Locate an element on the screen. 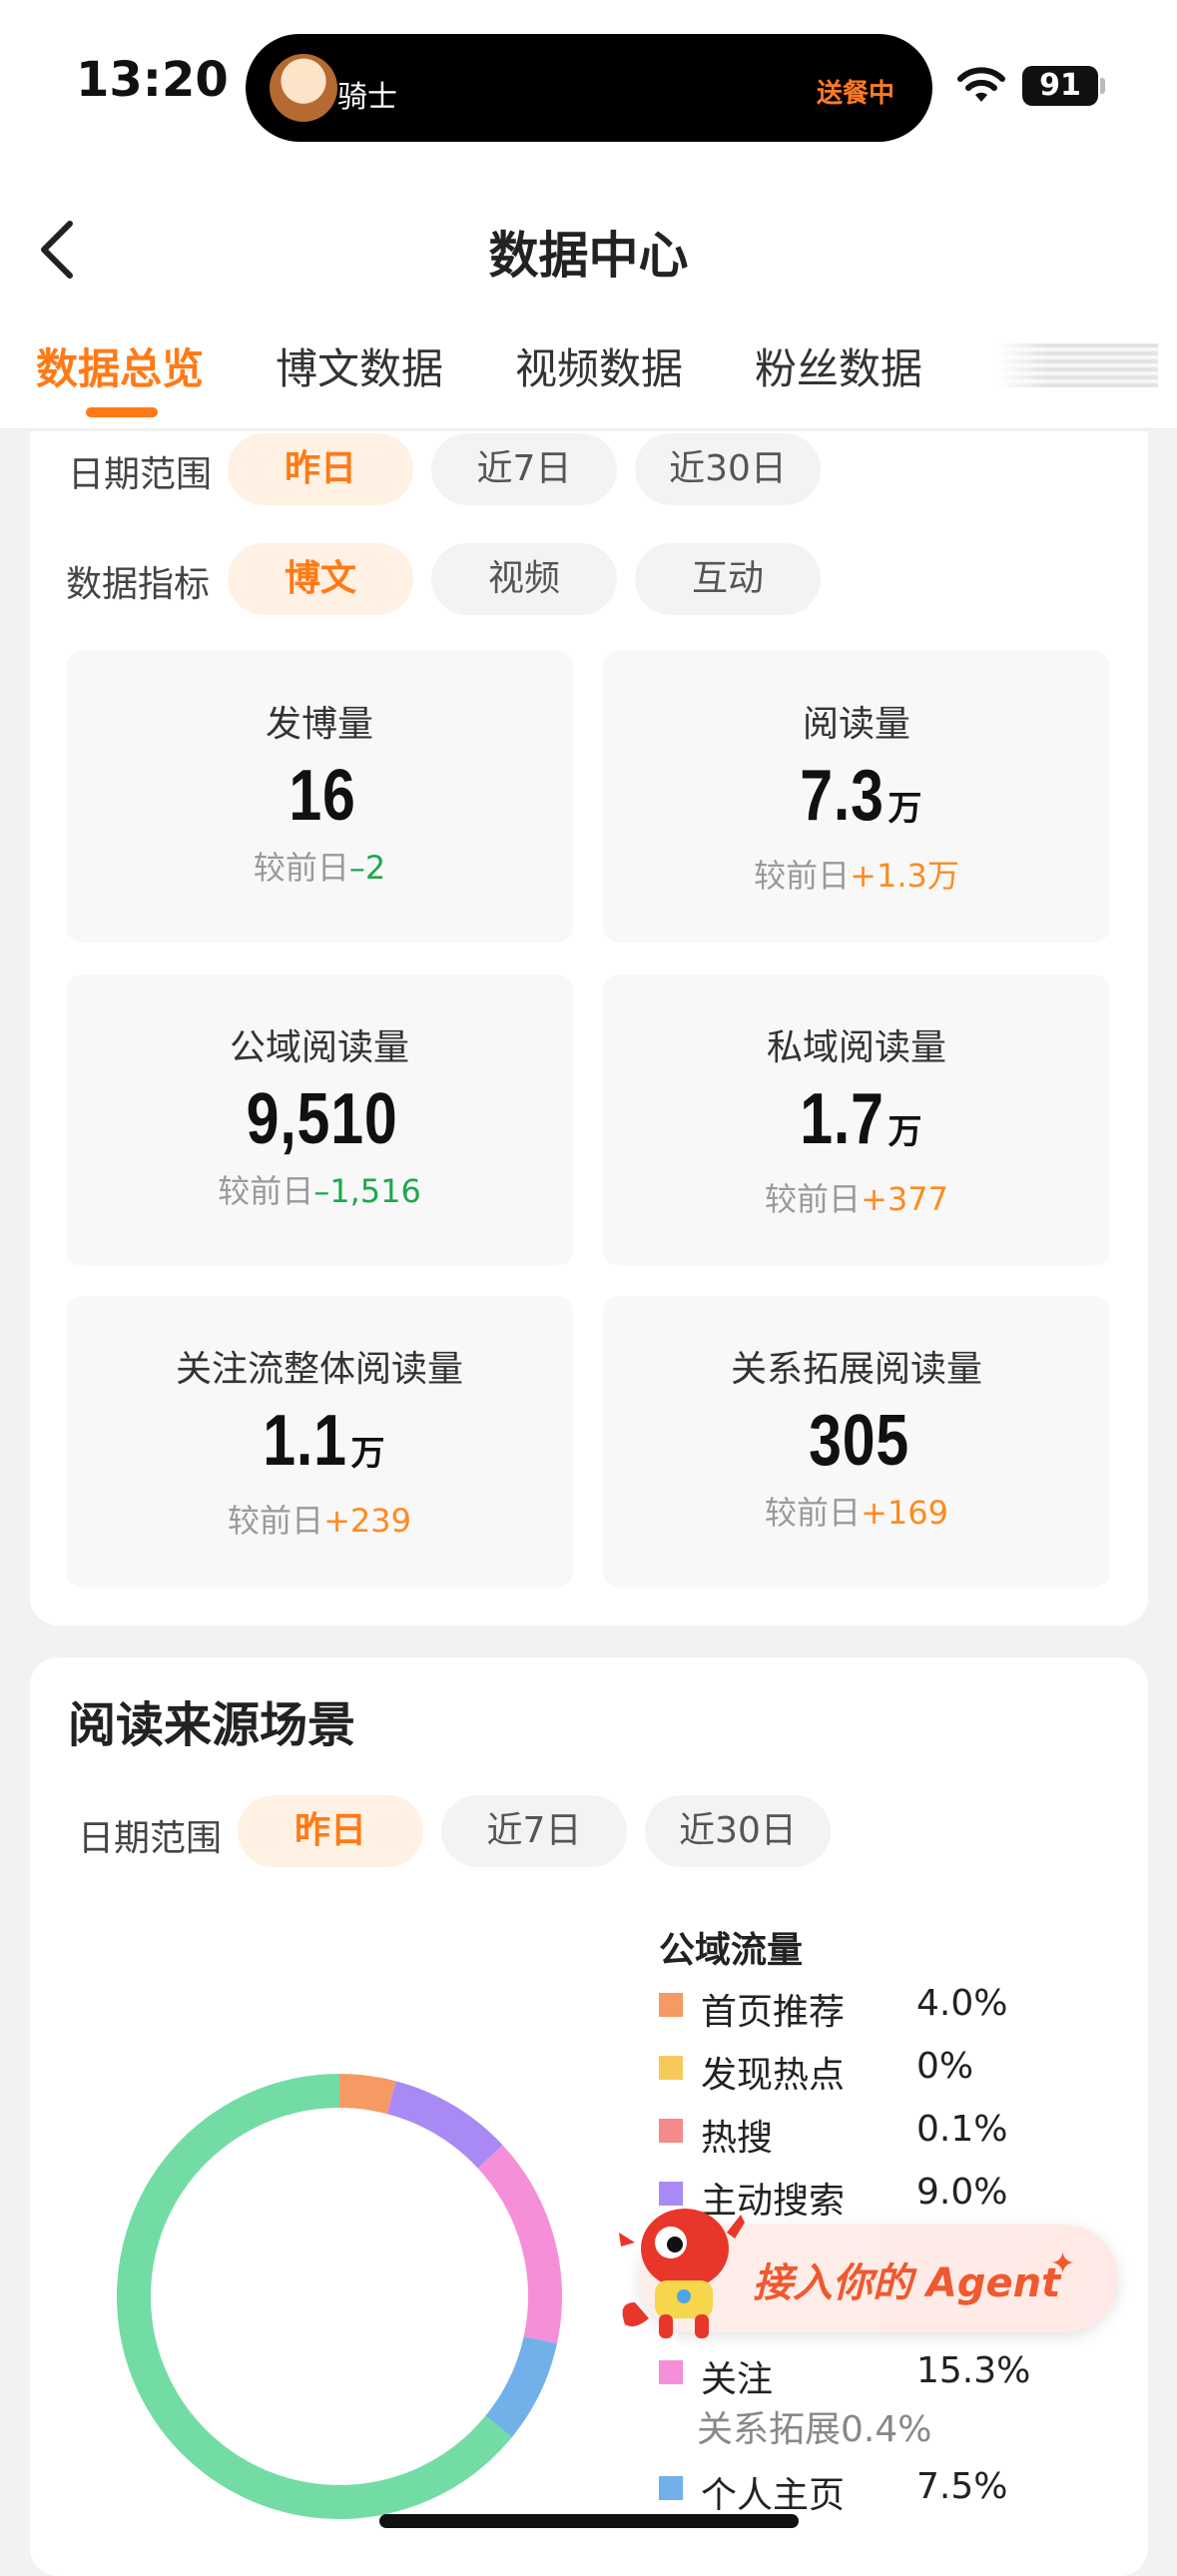 The image size is (1177, 2576). source-date-range-label: 日期范围 is located at coordinates (150, 1835).